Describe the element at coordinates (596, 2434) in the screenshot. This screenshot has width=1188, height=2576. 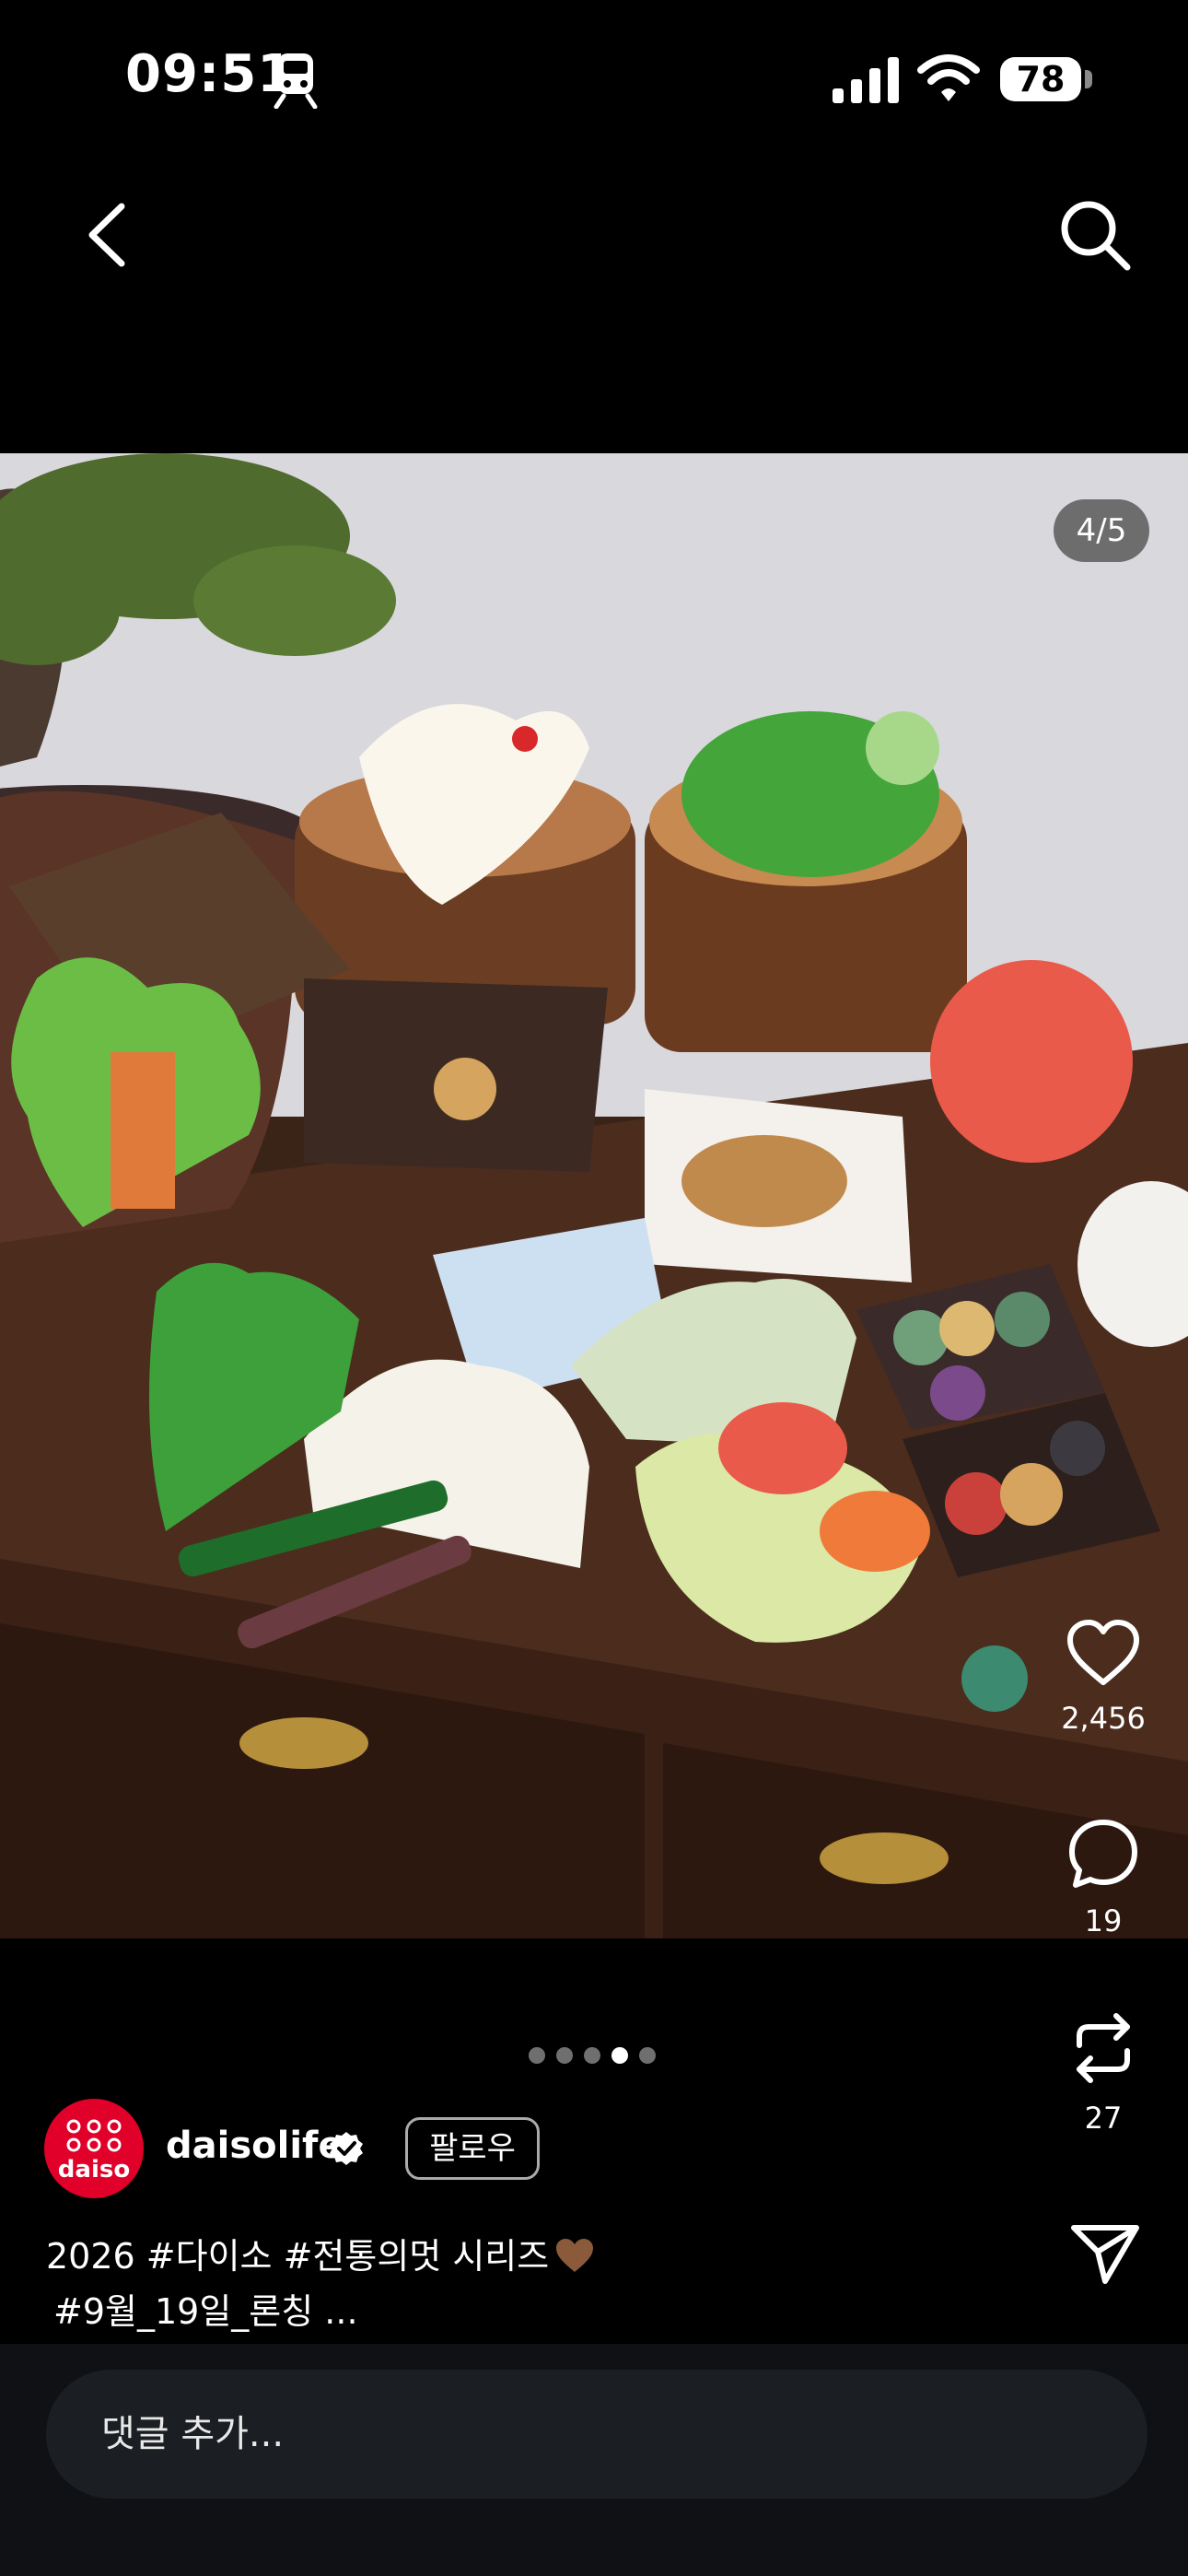
I see `comment-input` at that location.